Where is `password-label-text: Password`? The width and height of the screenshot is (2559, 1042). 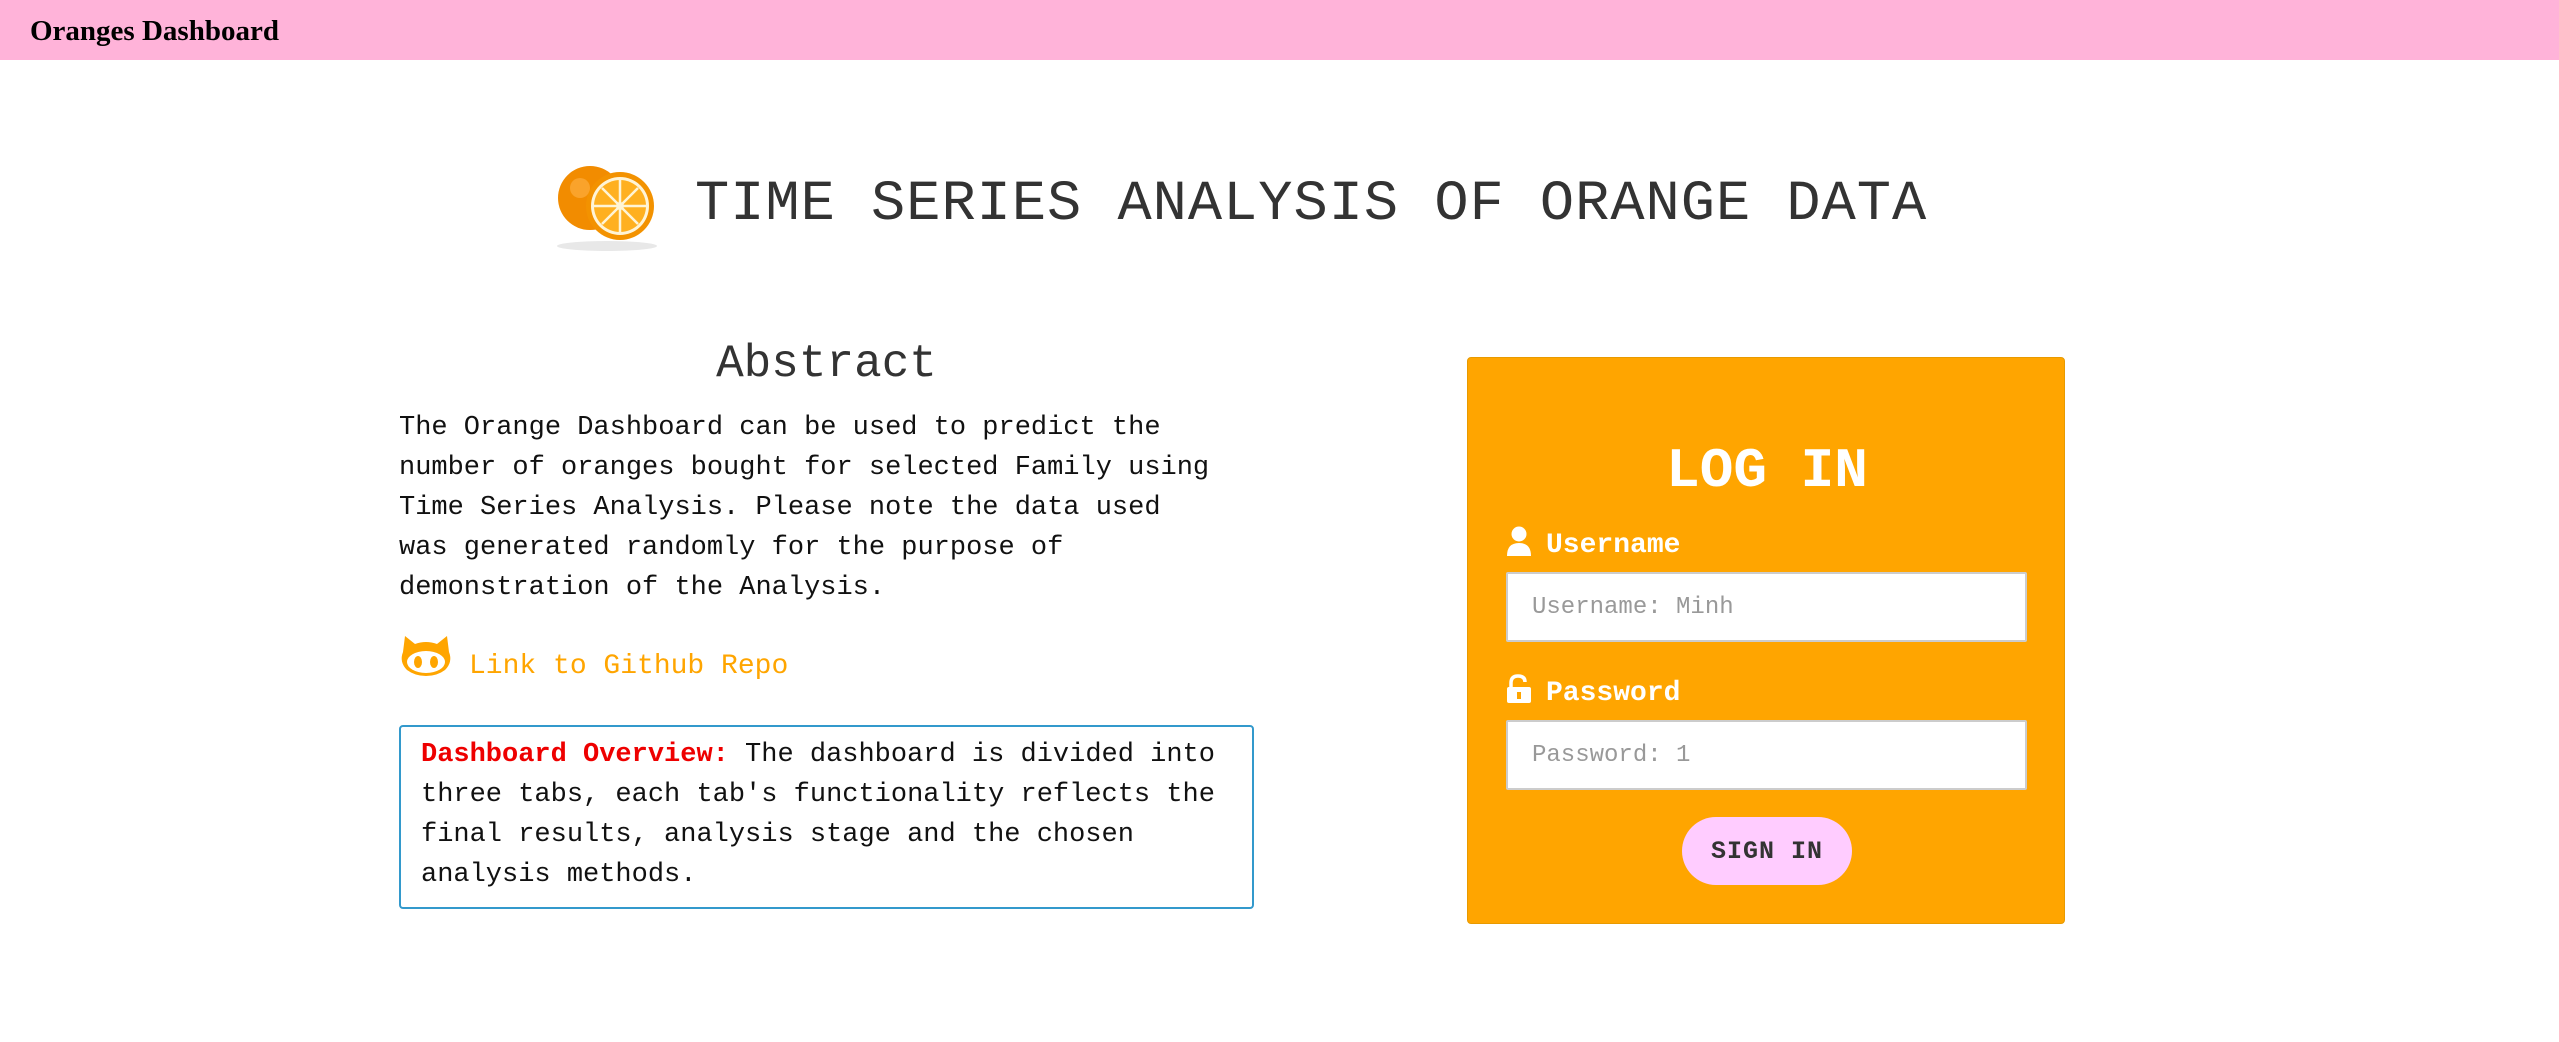 password-label-text: Password is located at coordinates (1613, 693).